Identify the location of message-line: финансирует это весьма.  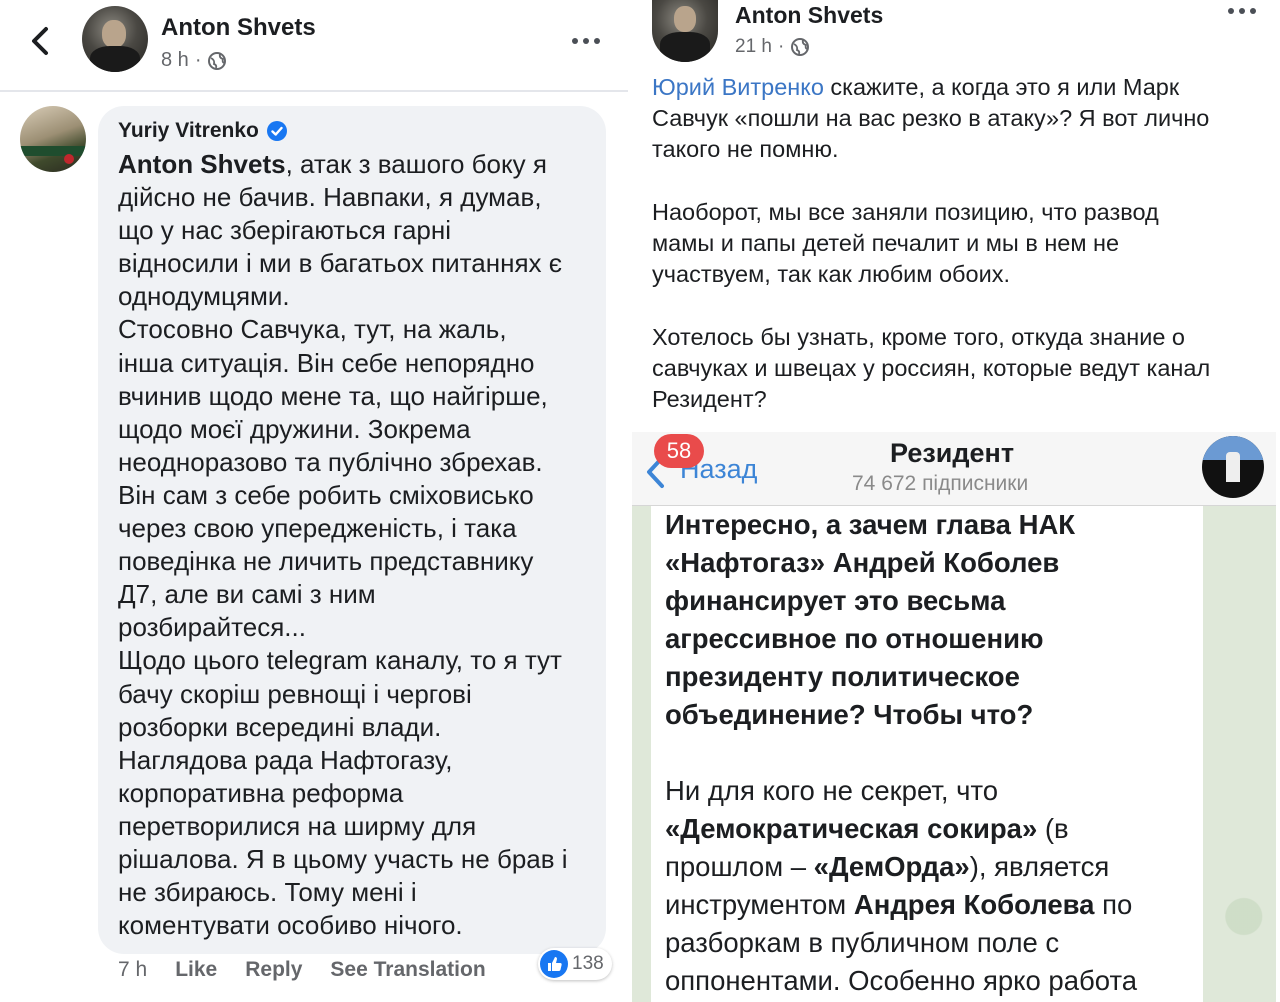
(835, 600).